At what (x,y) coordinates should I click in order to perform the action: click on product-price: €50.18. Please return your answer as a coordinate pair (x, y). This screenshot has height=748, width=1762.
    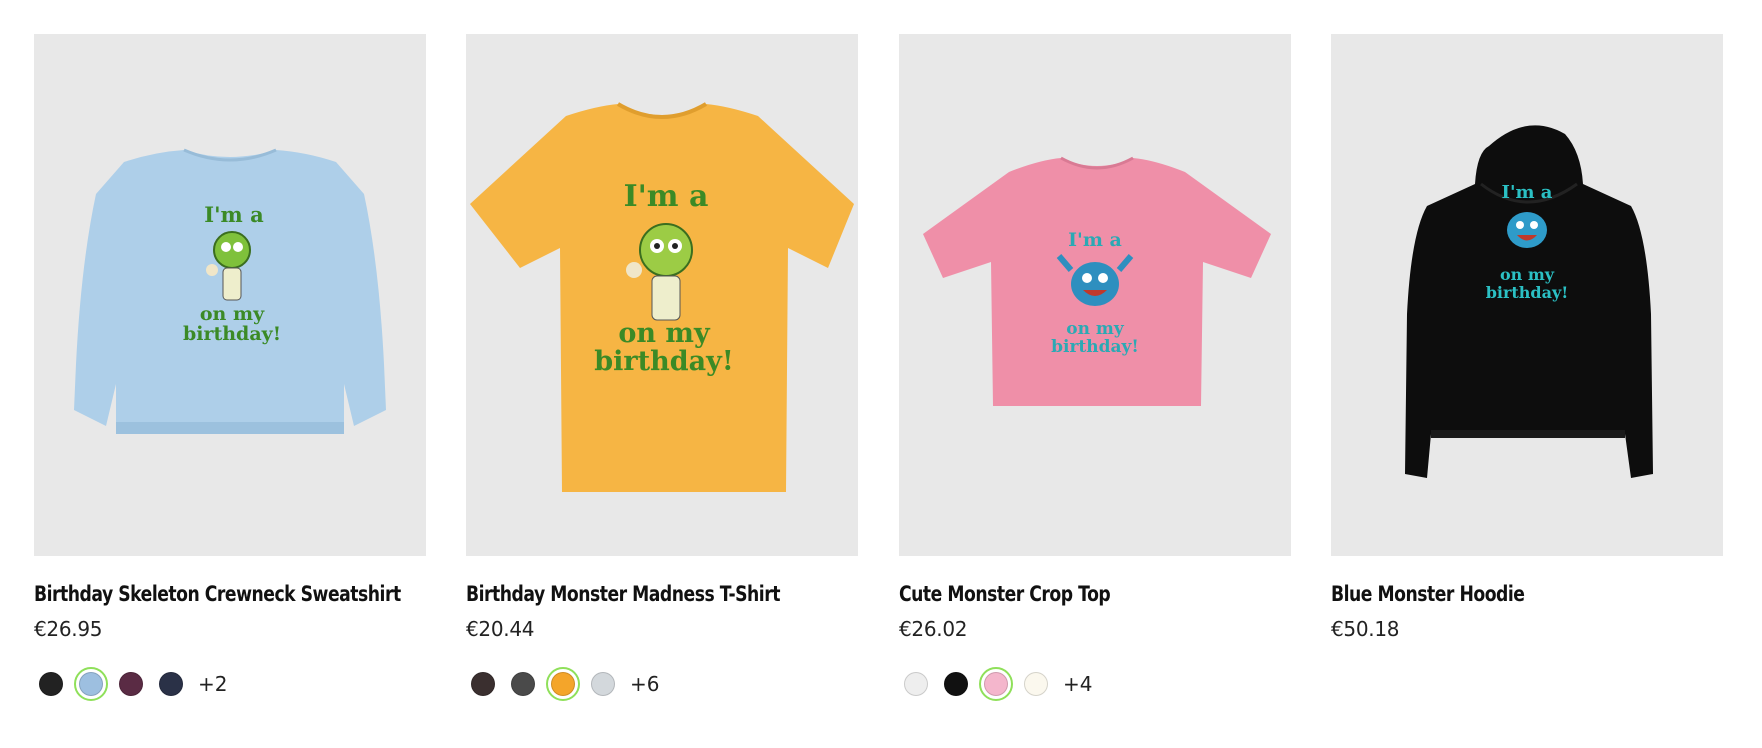
    Looking at the image, I should click on (1365, 629).